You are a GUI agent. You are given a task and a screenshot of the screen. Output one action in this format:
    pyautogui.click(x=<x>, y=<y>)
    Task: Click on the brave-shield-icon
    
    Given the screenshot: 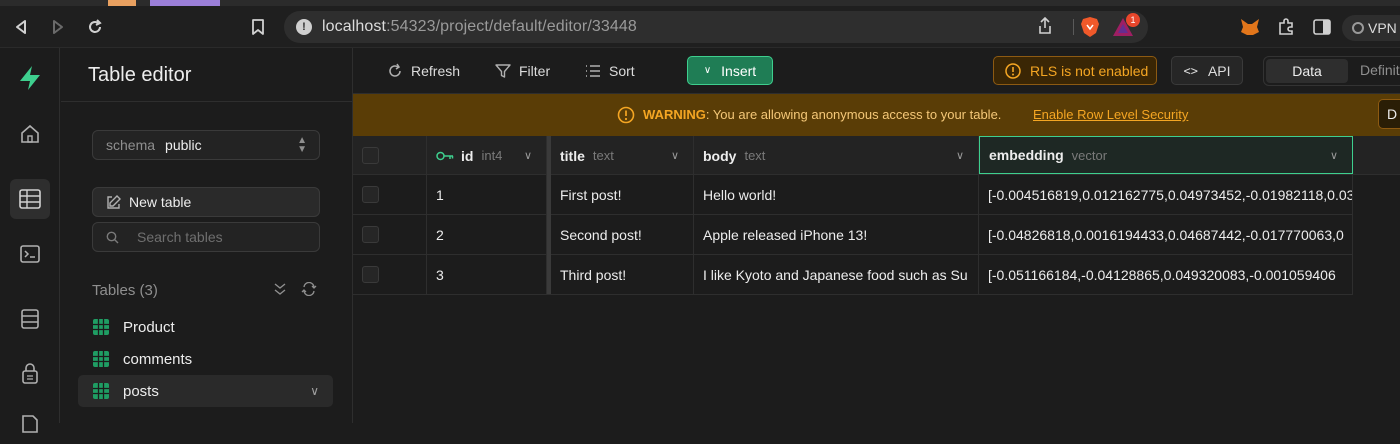 What is the action you would take?
    pyautogui.click(x=1090, y=27)
    